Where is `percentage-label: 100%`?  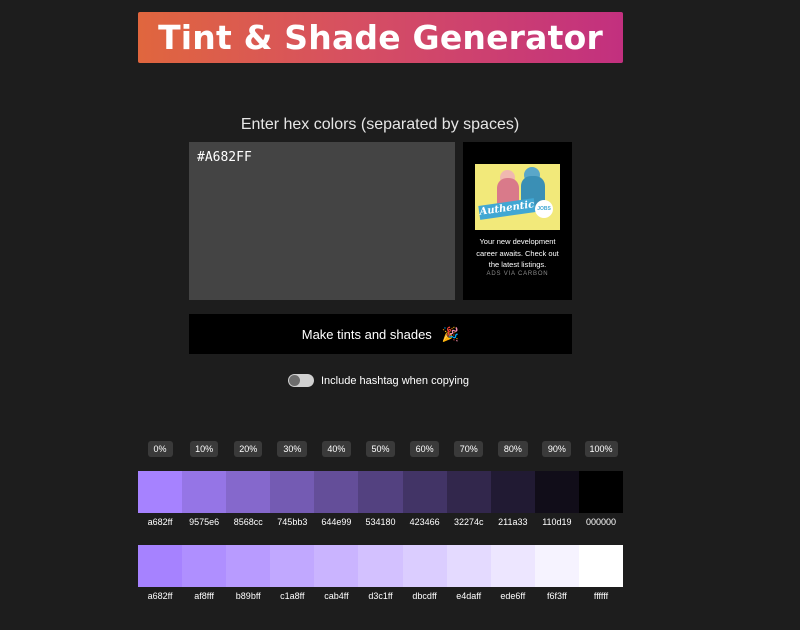
percentage-label: 100% is located at coordinates (601, 449).